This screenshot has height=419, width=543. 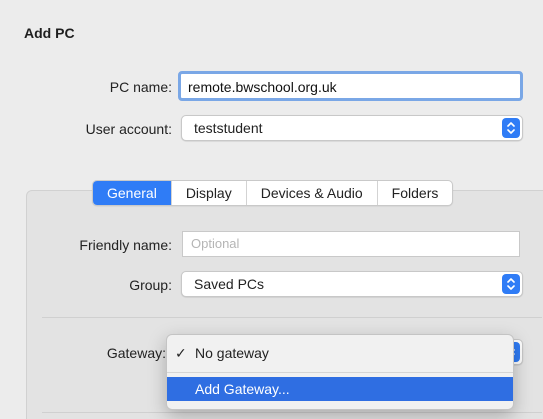 What do you see at coordinates (215, 243) in the screenshot?
I see `friendly-name-placeholder: Optional` at bounding box center [215, 243].